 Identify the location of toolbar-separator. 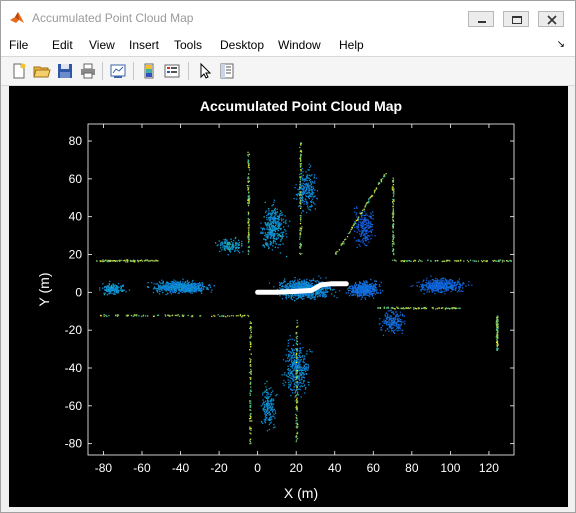
(102, 71).